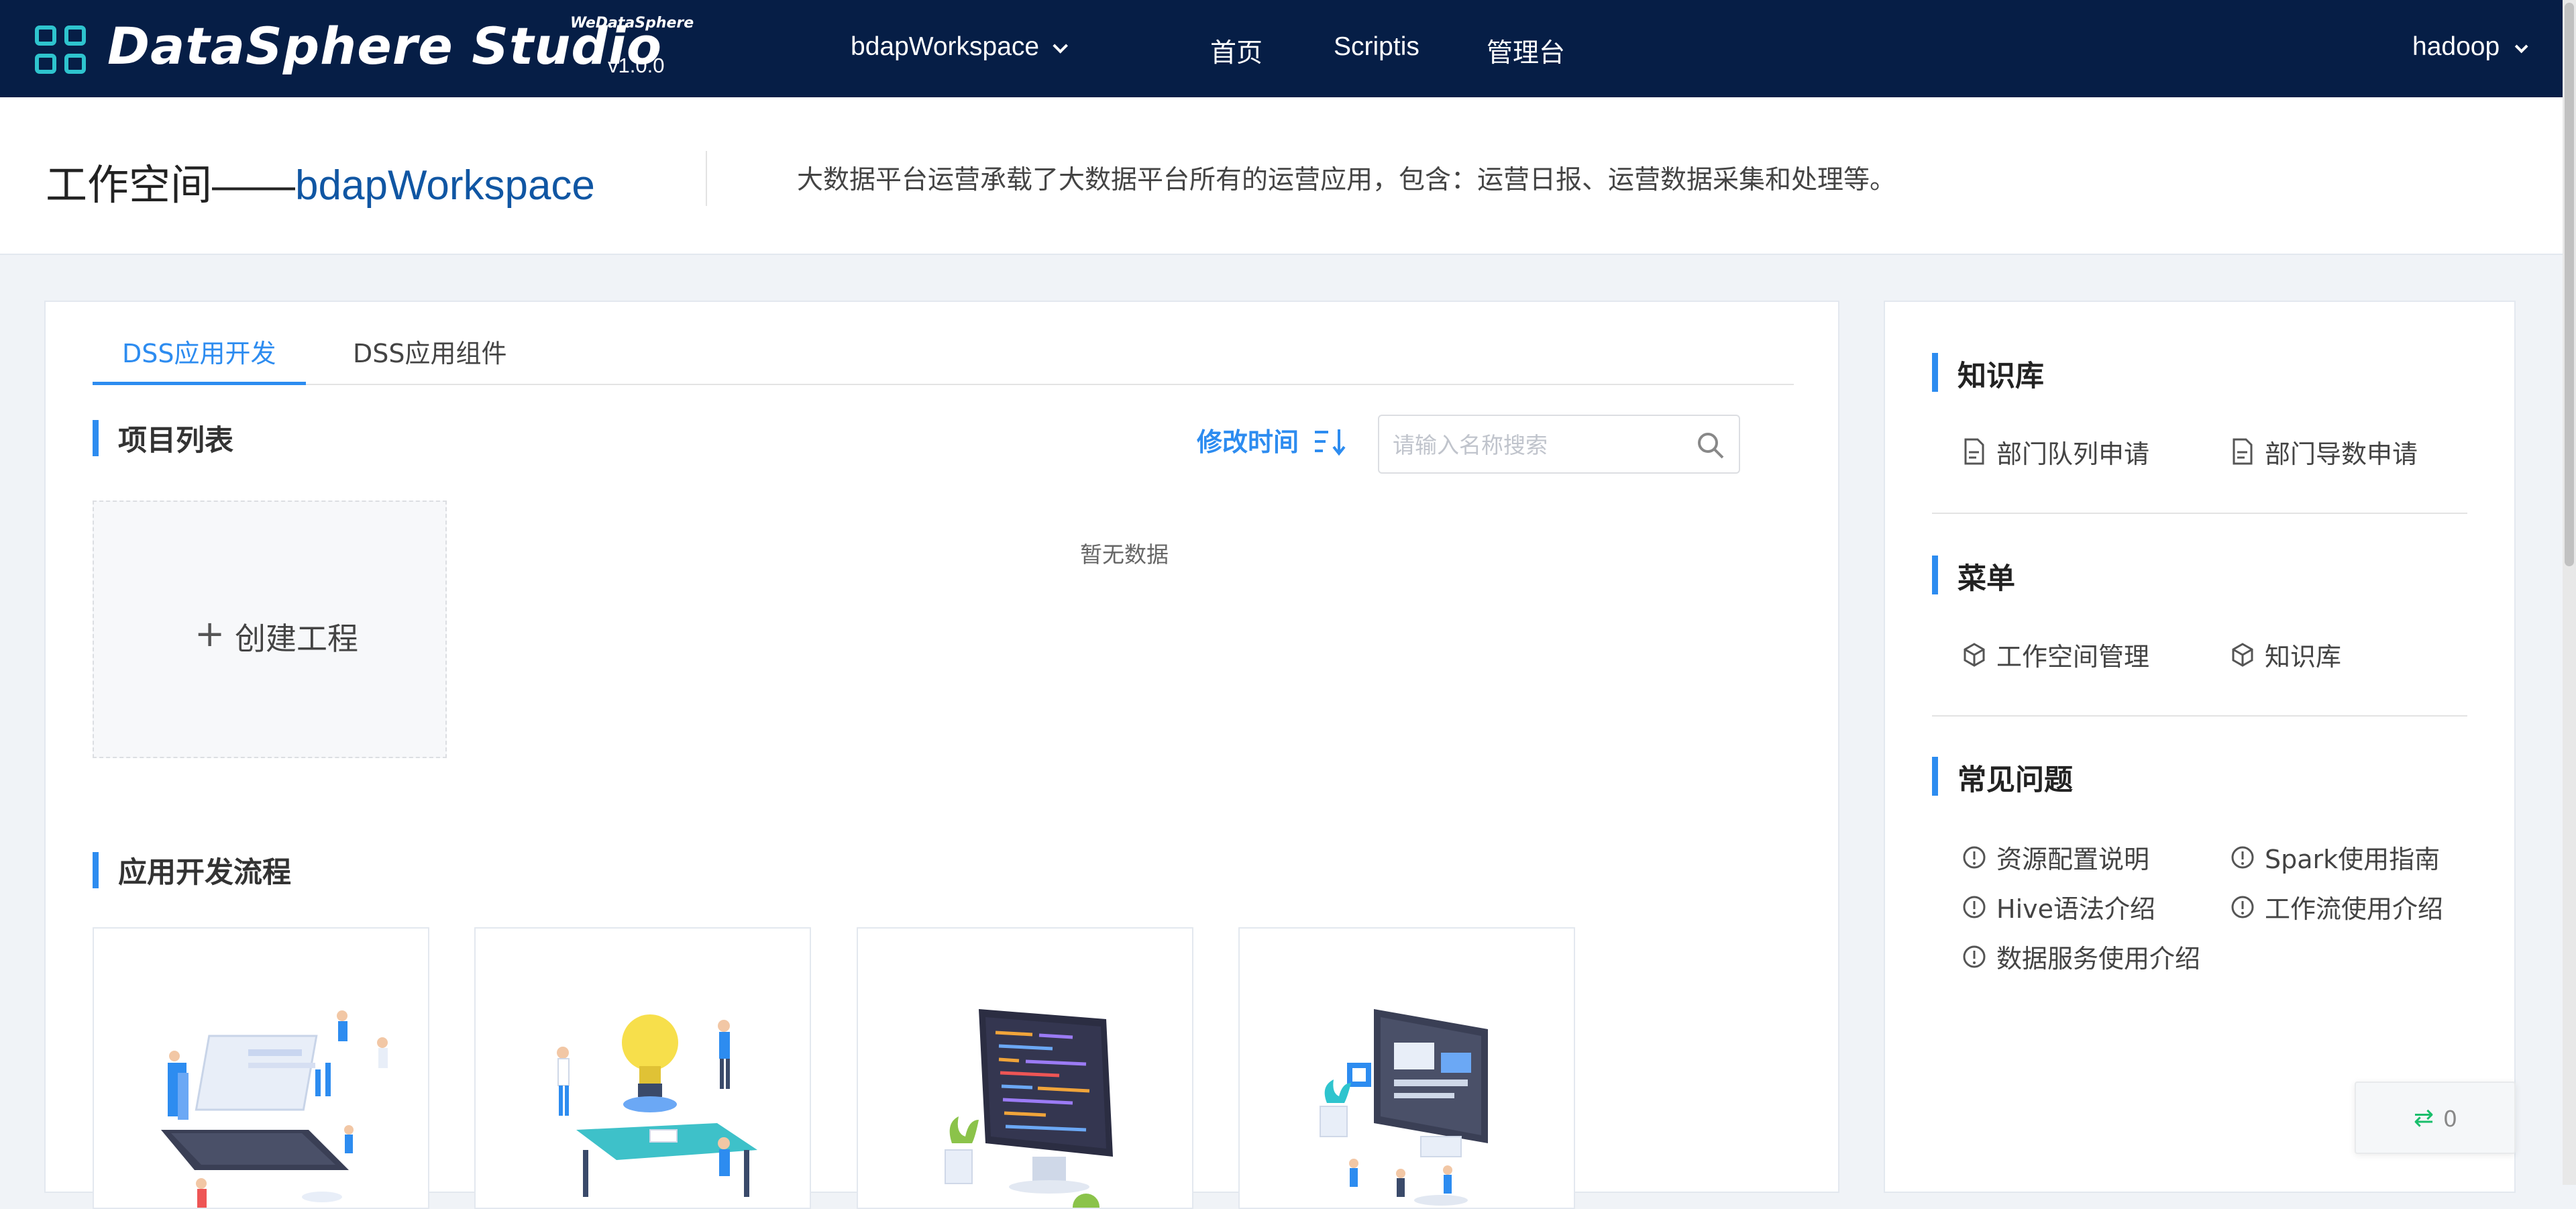  I want to click on title-workspace-name: bdapWorkspace, so click(445, 185).